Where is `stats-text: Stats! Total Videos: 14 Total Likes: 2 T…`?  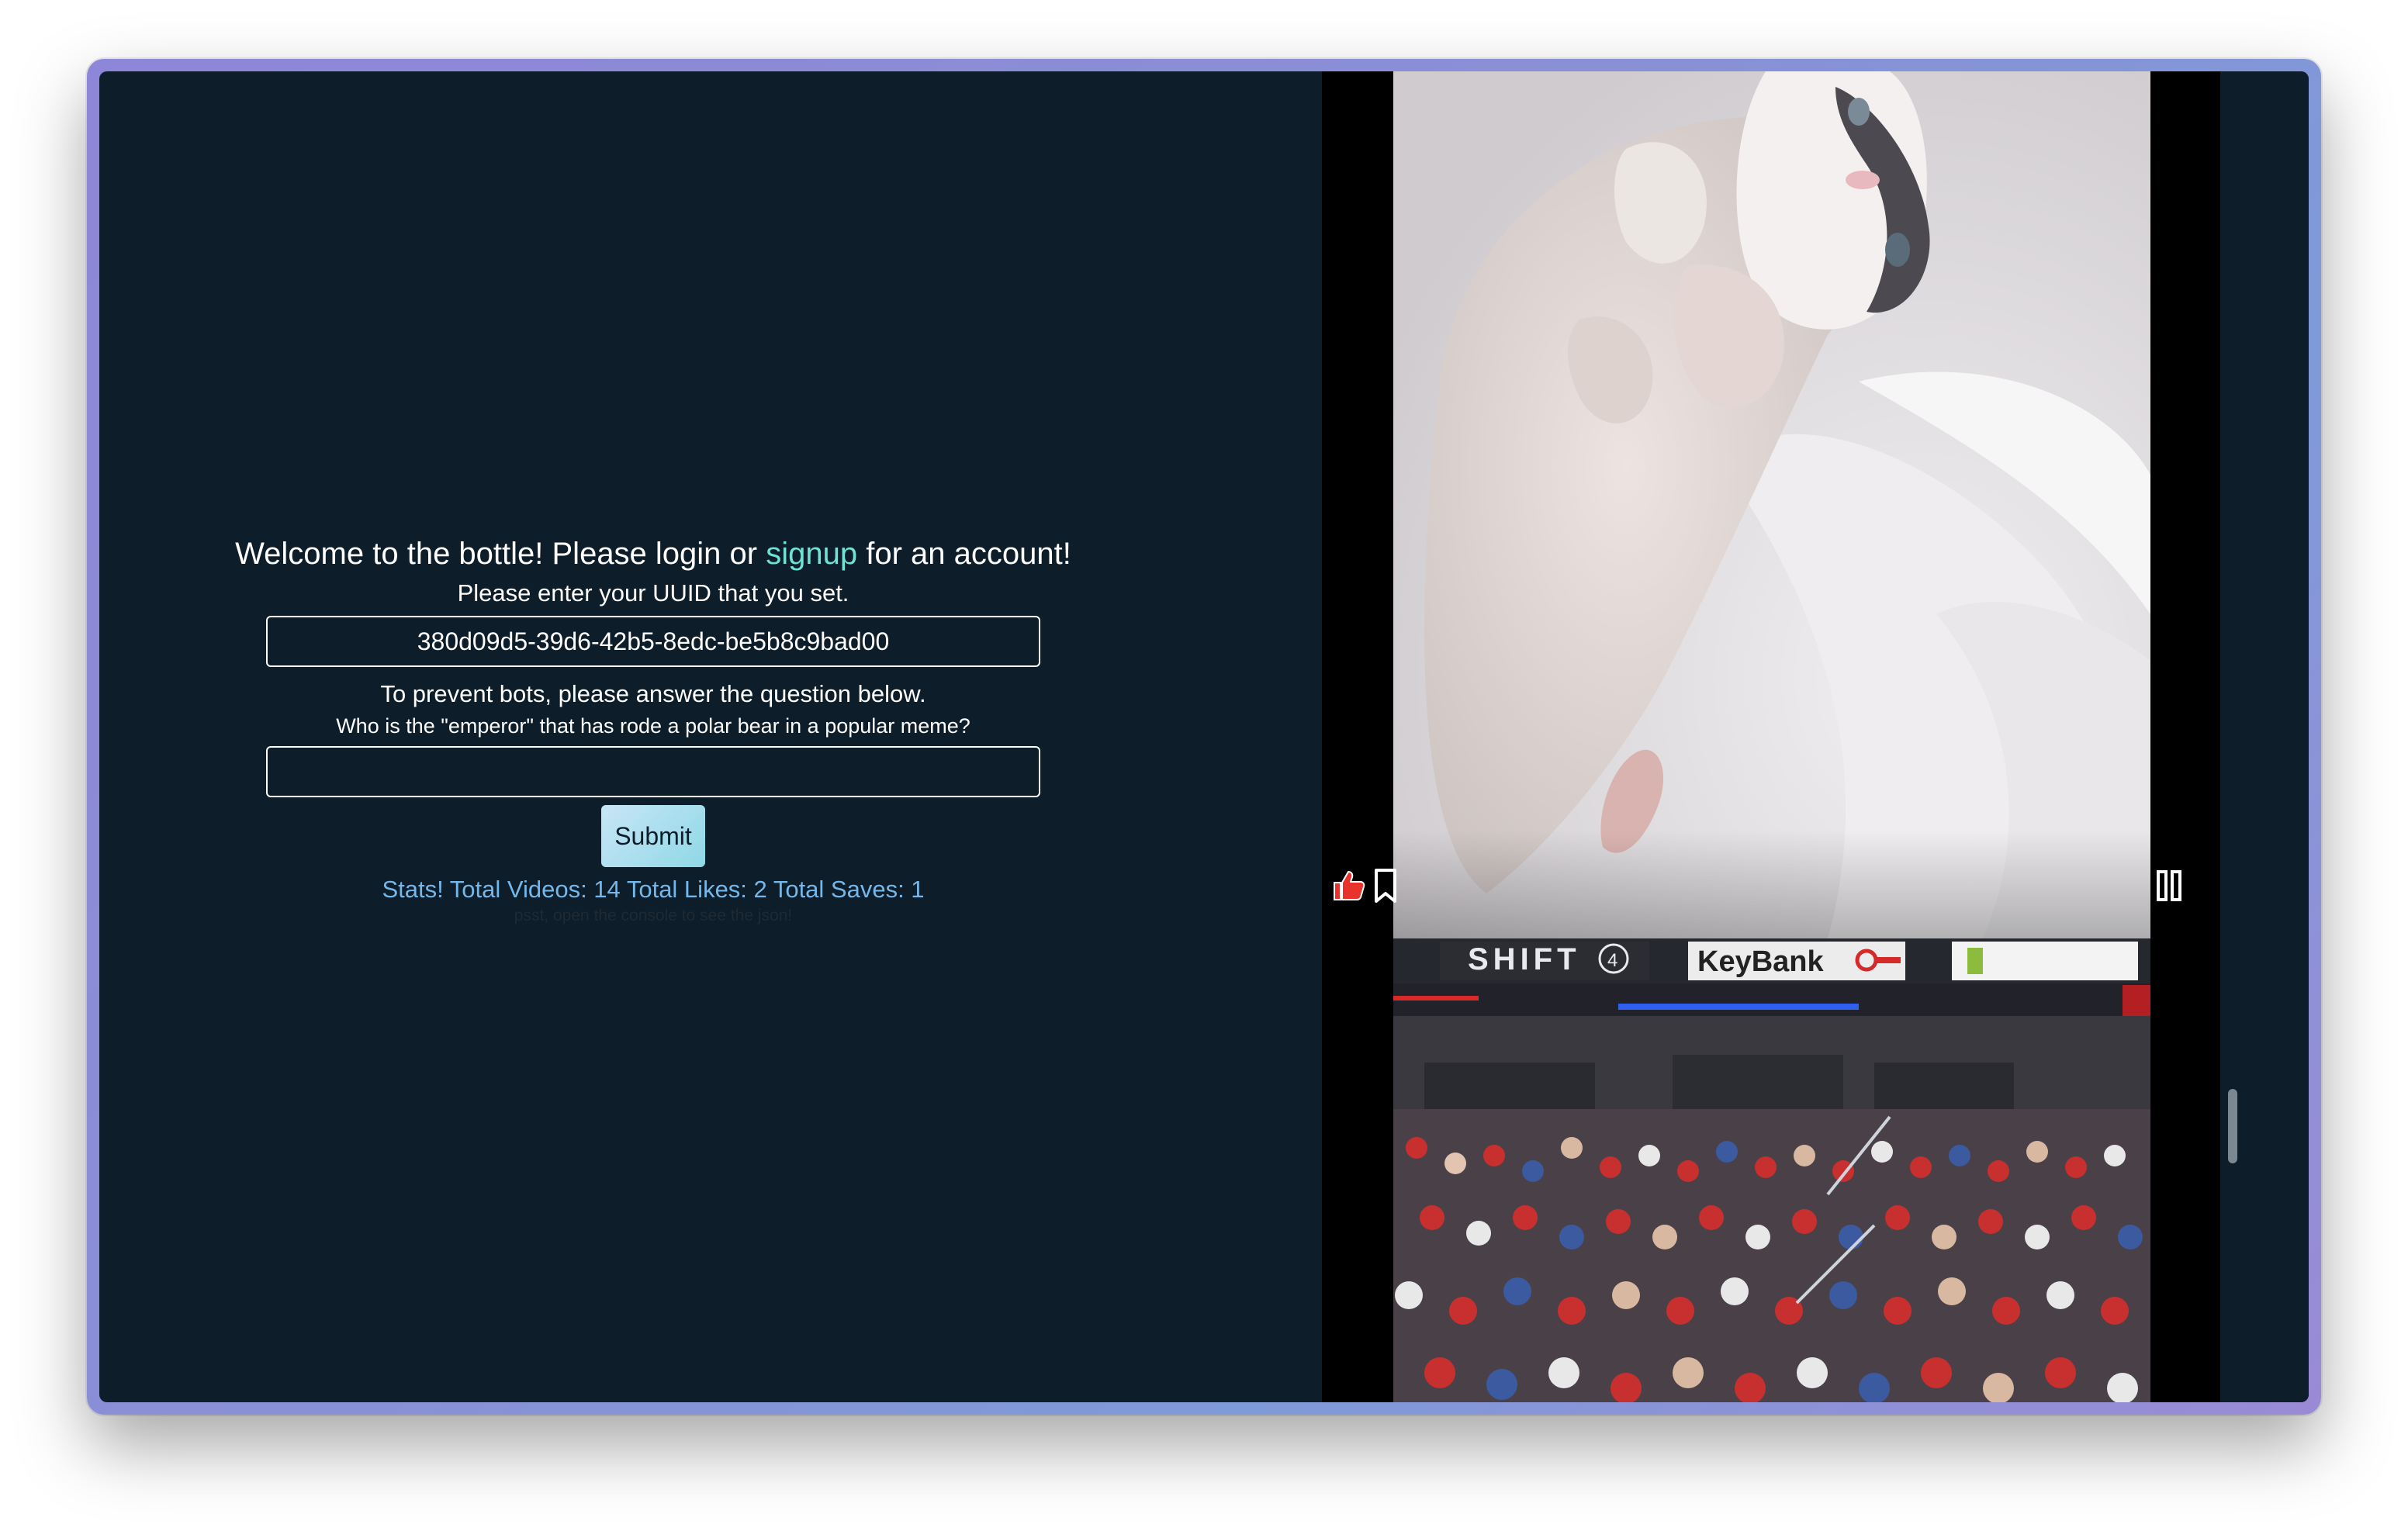 stats-text: Stats! Total Videos: 14 Total Likes: 2 T… is located at coordinates (653, 889).